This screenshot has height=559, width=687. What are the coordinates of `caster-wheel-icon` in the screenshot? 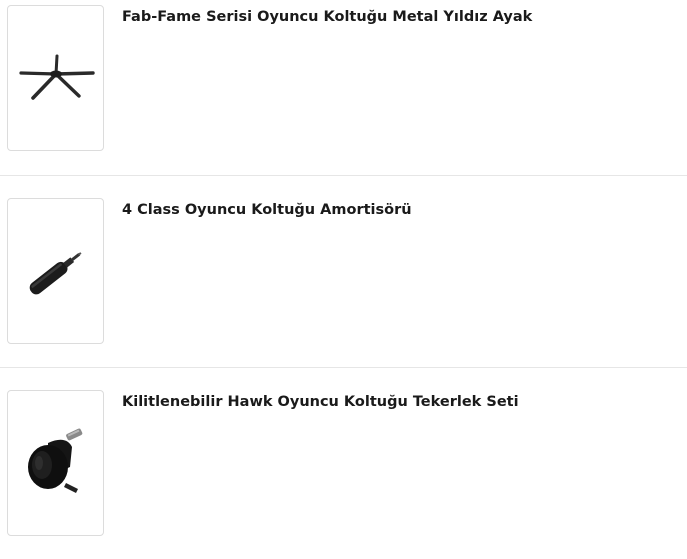 It's located at (55, 460).